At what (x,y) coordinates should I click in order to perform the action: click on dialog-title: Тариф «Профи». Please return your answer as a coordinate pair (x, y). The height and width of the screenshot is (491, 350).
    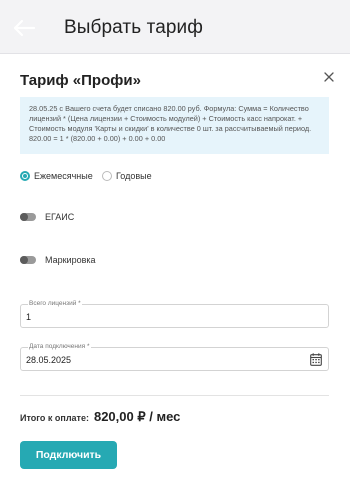
    Looking at the image, I should click on (80, 80).